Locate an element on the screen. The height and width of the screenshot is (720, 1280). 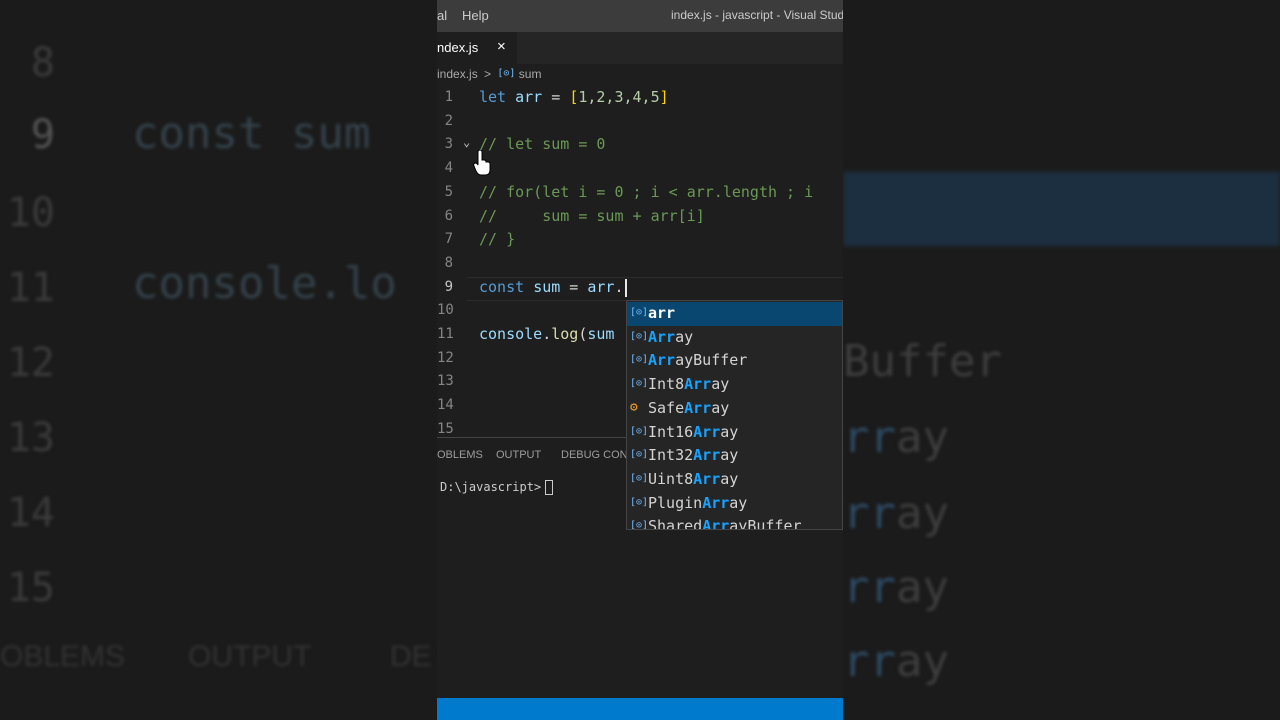
code-line: 2 is located at coordinates (640, 123).